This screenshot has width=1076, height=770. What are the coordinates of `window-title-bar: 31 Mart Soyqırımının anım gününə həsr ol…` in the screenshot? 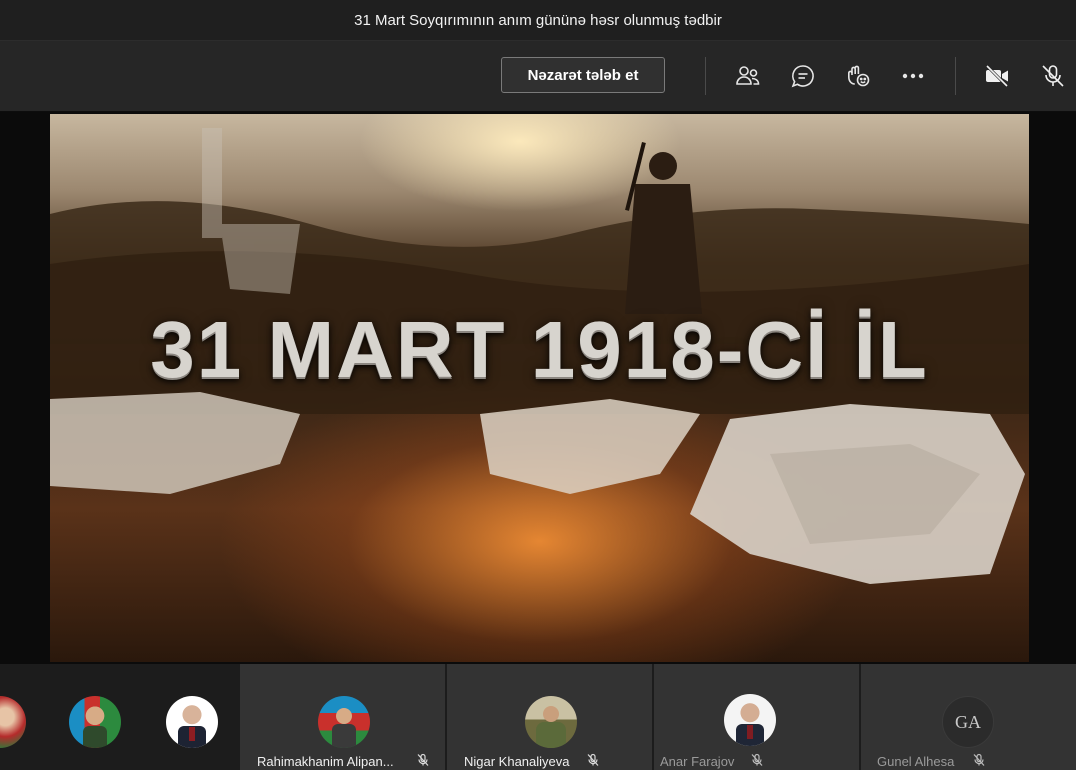 It's located at (538, 20).